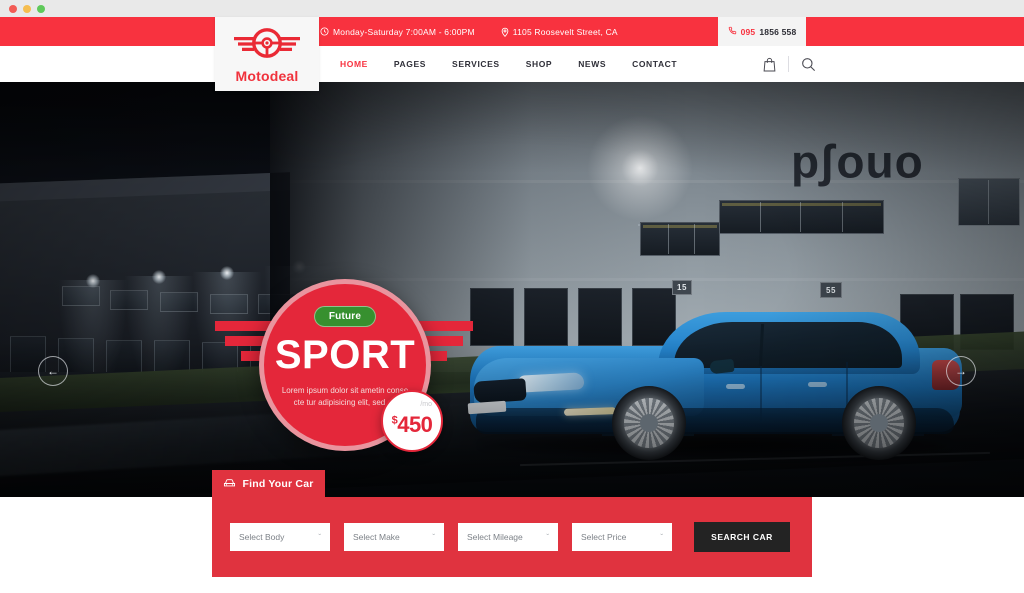 This screenshot has height=593, width=1024. I want to click on nav-icon-divider, so click(788, 64).